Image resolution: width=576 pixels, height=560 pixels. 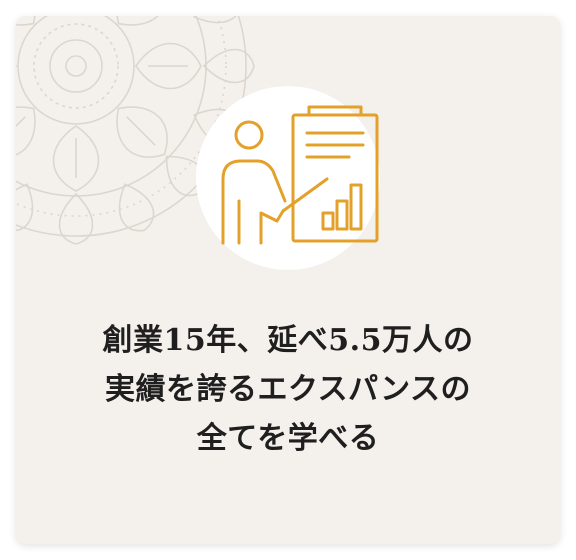 I want to click on headline-line-2: 実績を誇るエクスパンスの, so click(x=288, y=389).